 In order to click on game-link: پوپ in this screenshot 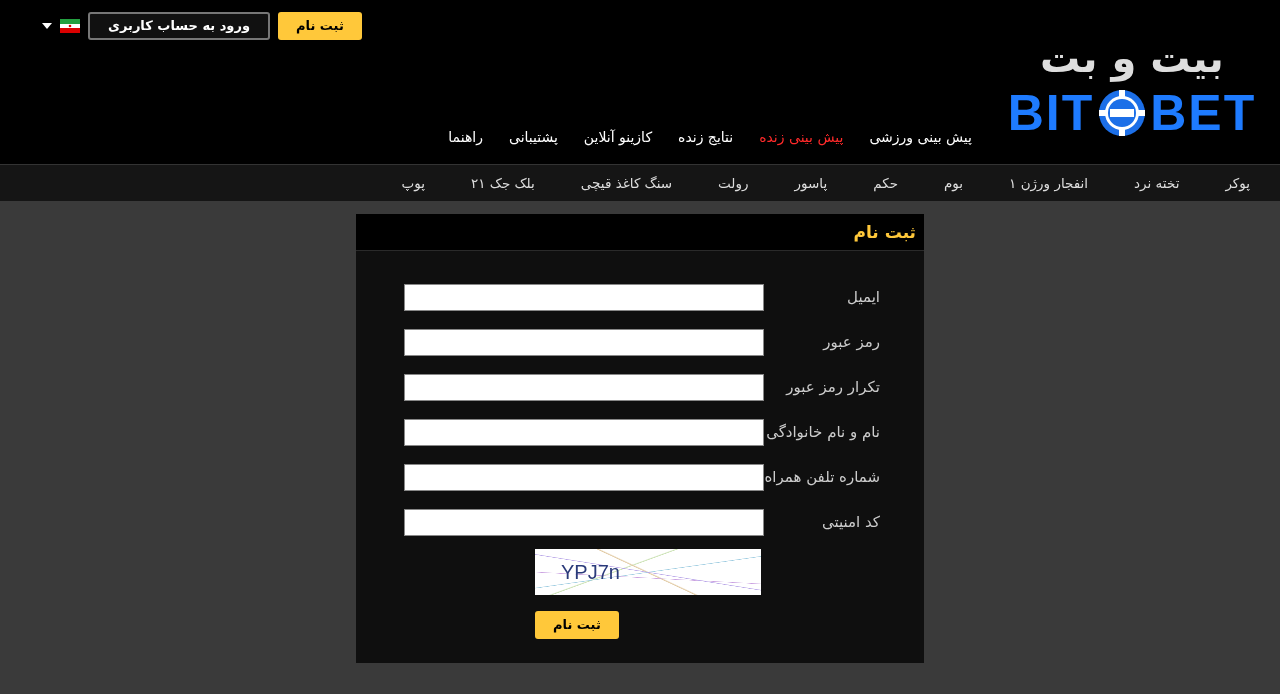, I will do `click(413, 183)`.